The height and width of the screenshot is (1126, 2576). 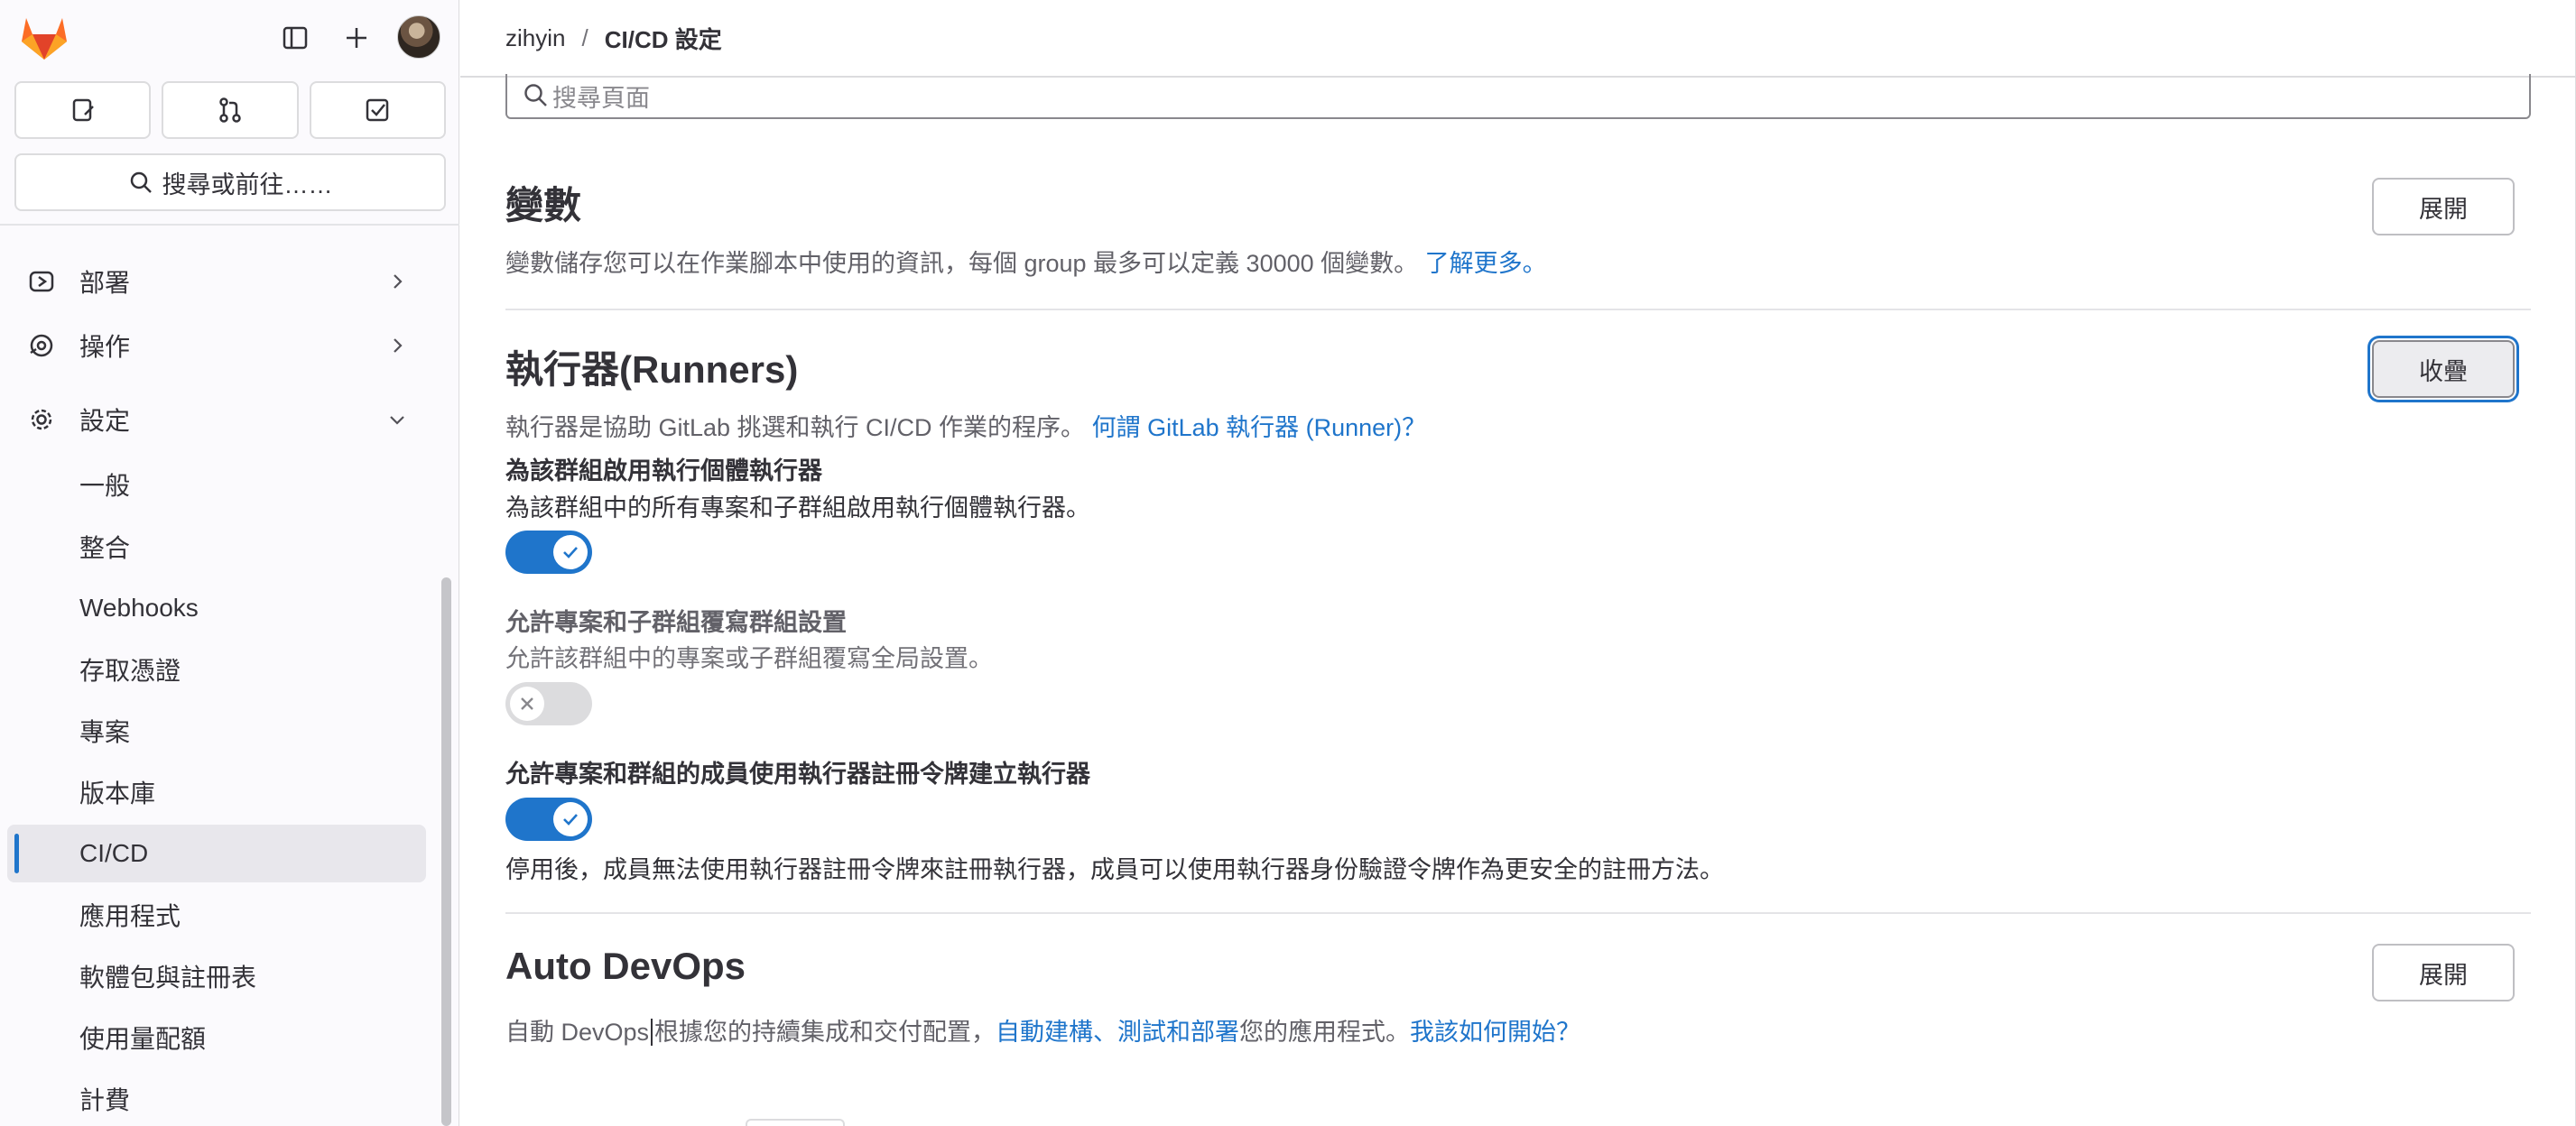 What do you see at coordinates (105, 1100) in the screenshot?
I see `sidebar-item-label: 計費` at bounding box center [105, 1100].